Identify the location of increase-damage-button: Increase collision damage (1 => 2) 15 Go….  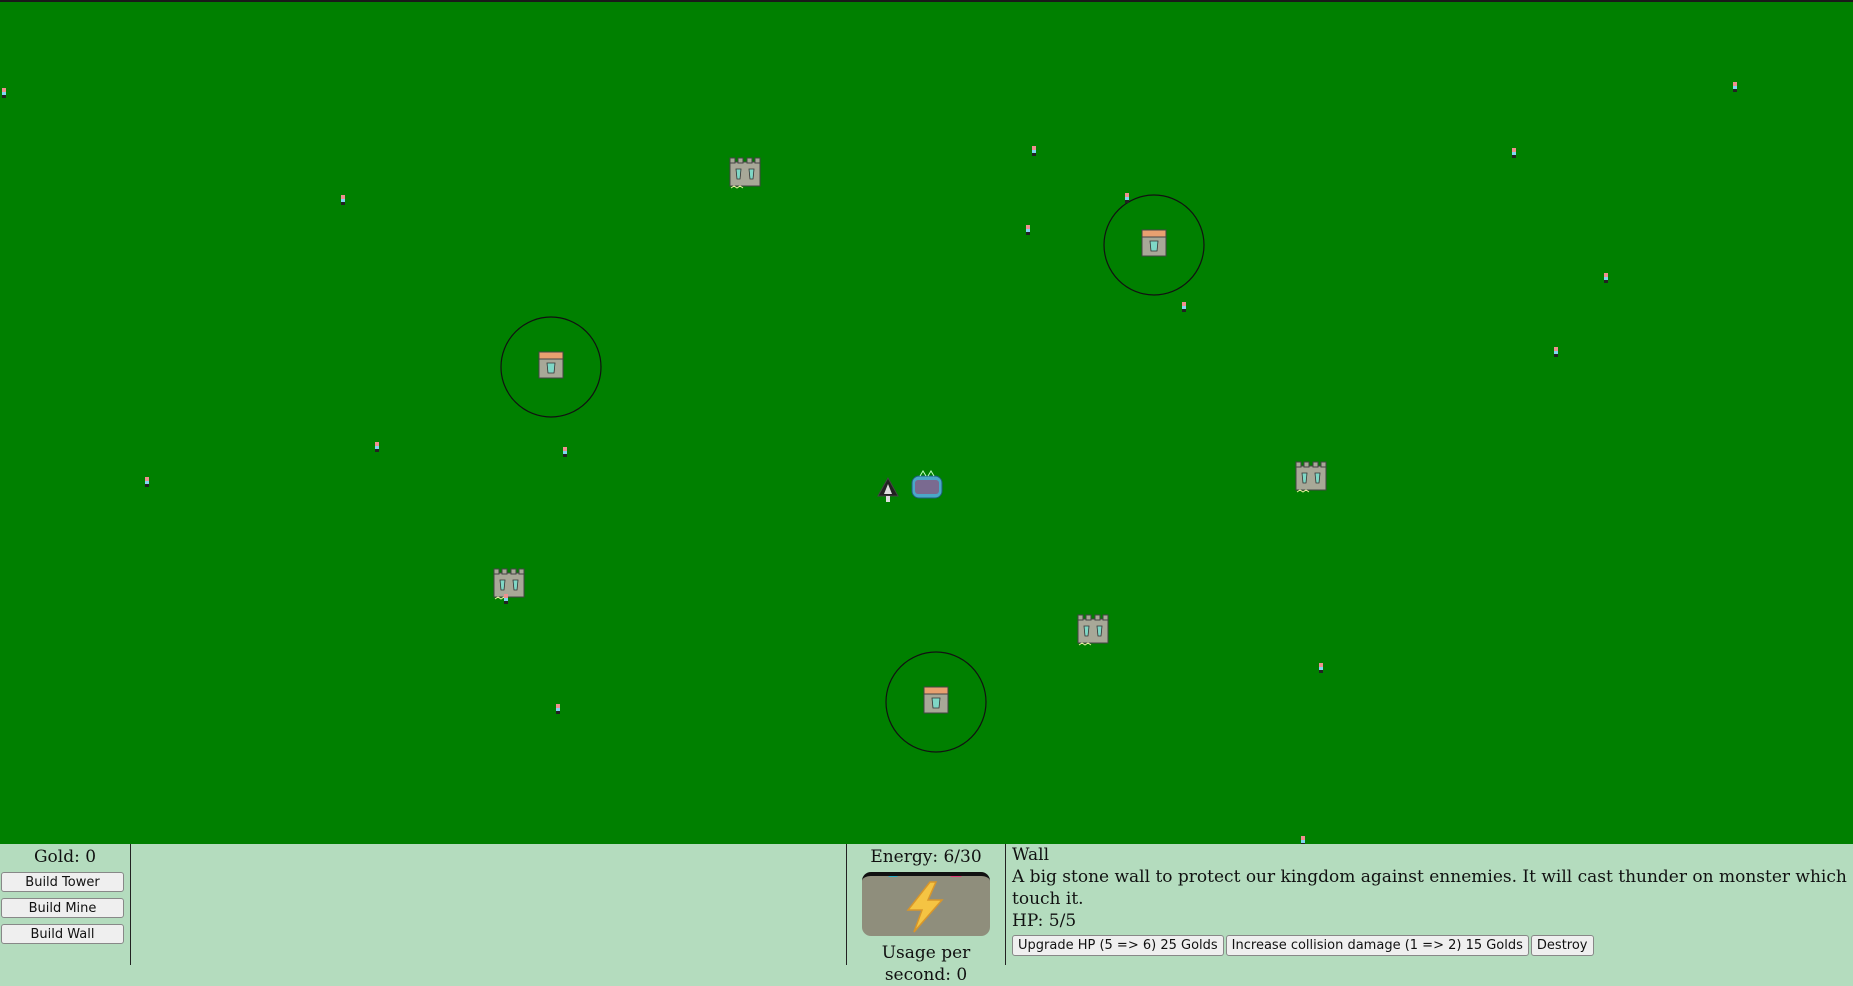
(1377, 945).